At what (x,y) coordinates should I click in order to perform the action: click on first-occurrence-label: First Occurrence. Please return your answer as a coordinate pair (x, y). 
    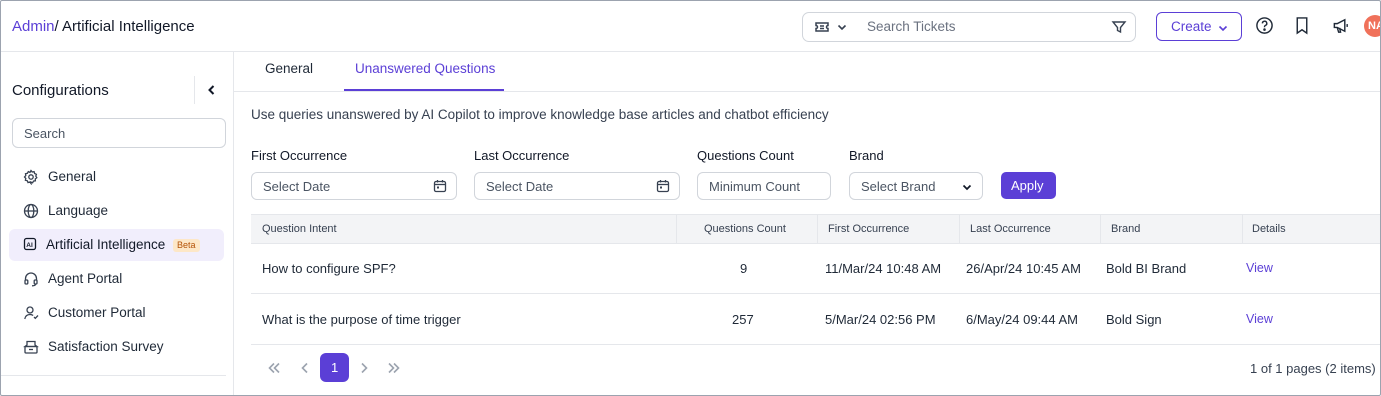
    Looking at the image, I should click on (299, 155).